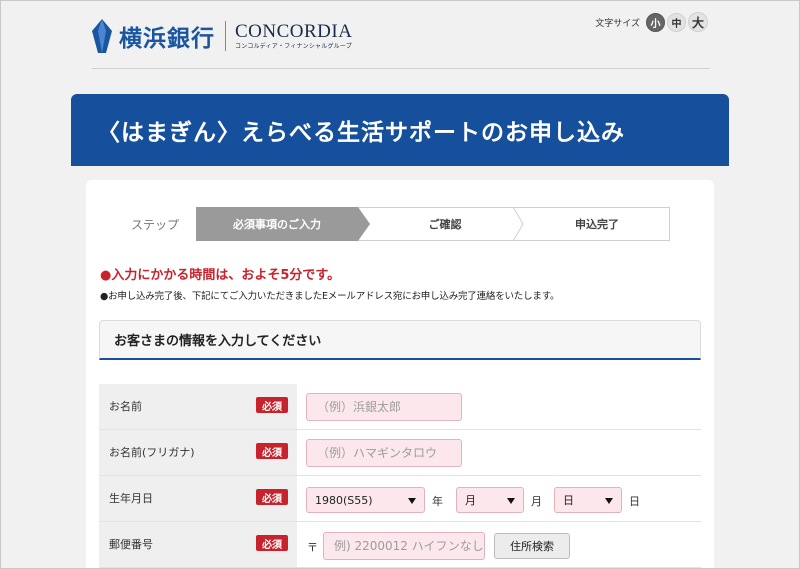  I want to click on row-label-cell: お名前(フリガナ) 必須, so click(198, 452).